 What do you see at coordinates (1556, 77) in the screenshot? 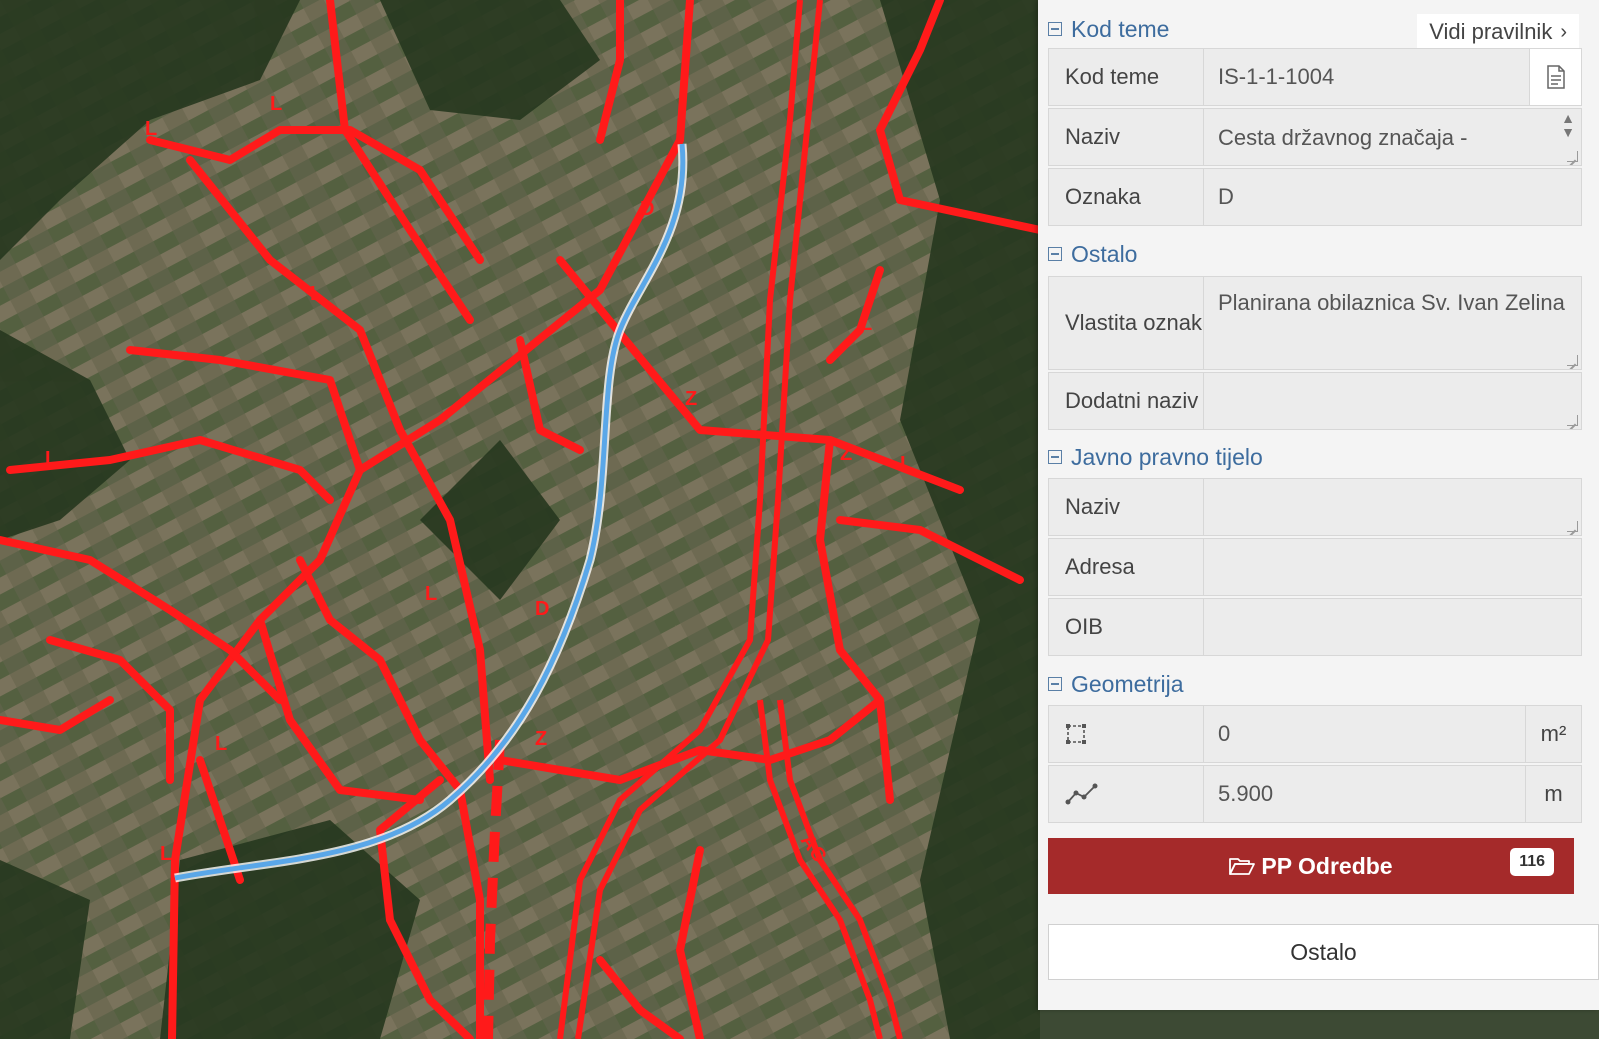
I see `document-icon` at bounding box center [1556, 77].